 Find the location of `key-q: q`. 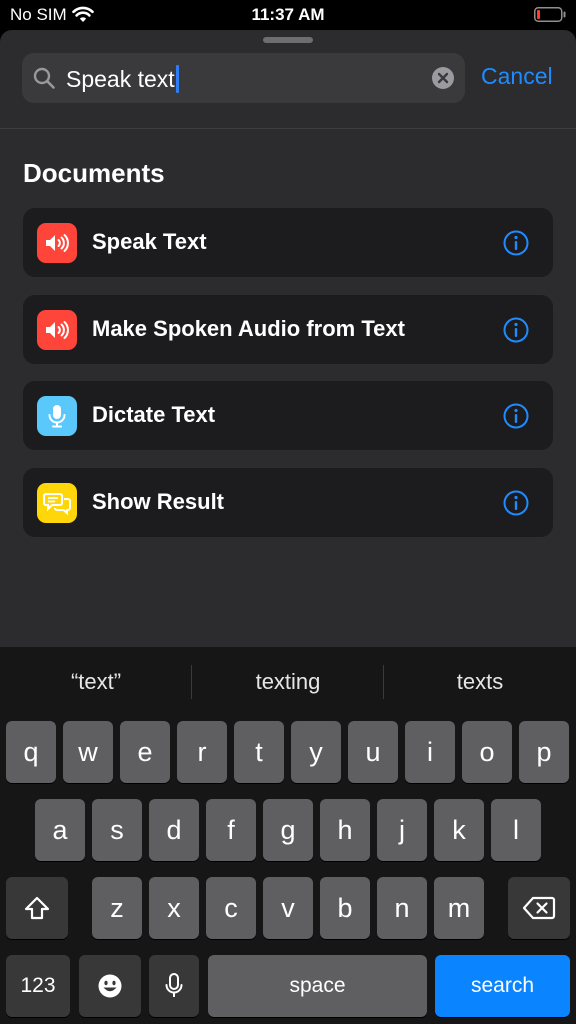

key-q: q is located at coordinates (31, 752).